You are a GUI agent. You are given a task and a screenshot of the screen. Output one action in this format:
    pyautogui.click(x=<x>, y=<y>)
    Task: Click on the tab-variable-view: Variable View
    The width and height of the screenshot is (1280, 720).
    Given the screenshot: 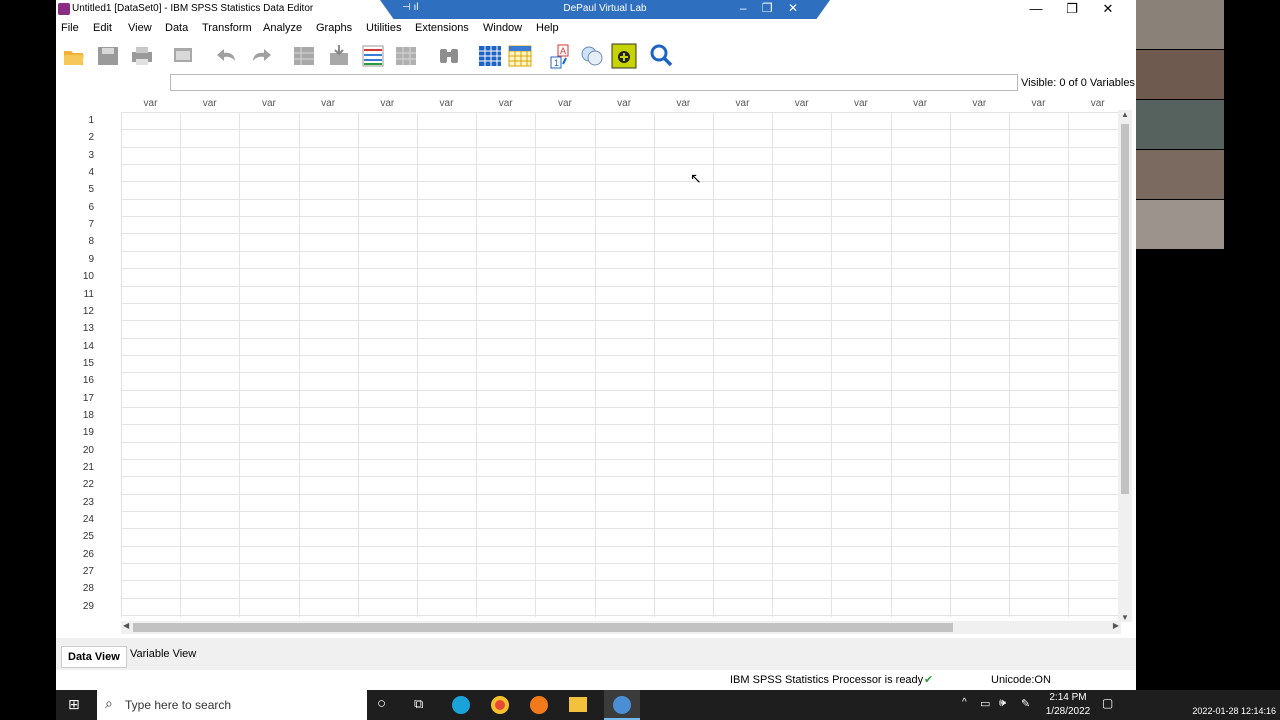 What is the action you would take?
    pyautogui.click(x=163, y=655)
    